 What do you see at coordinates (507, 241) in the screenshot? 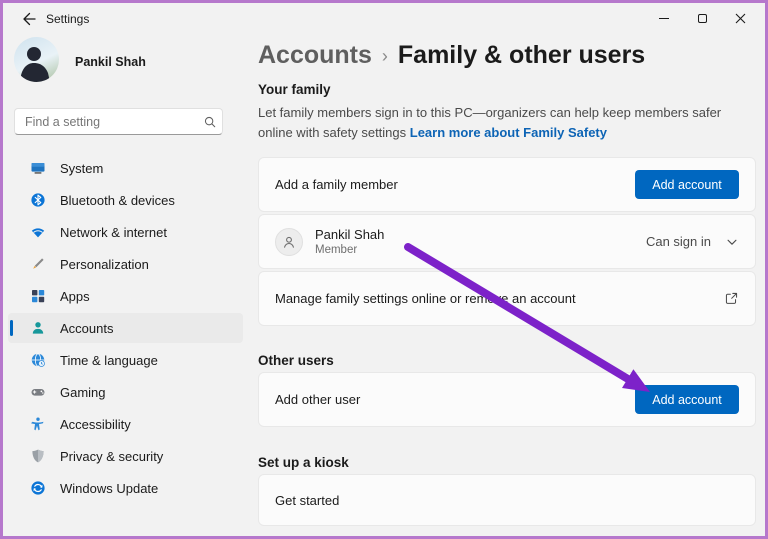
I see `family-member-row: Pankil Shah Member Can sign in` at bounding box center [507, 241].